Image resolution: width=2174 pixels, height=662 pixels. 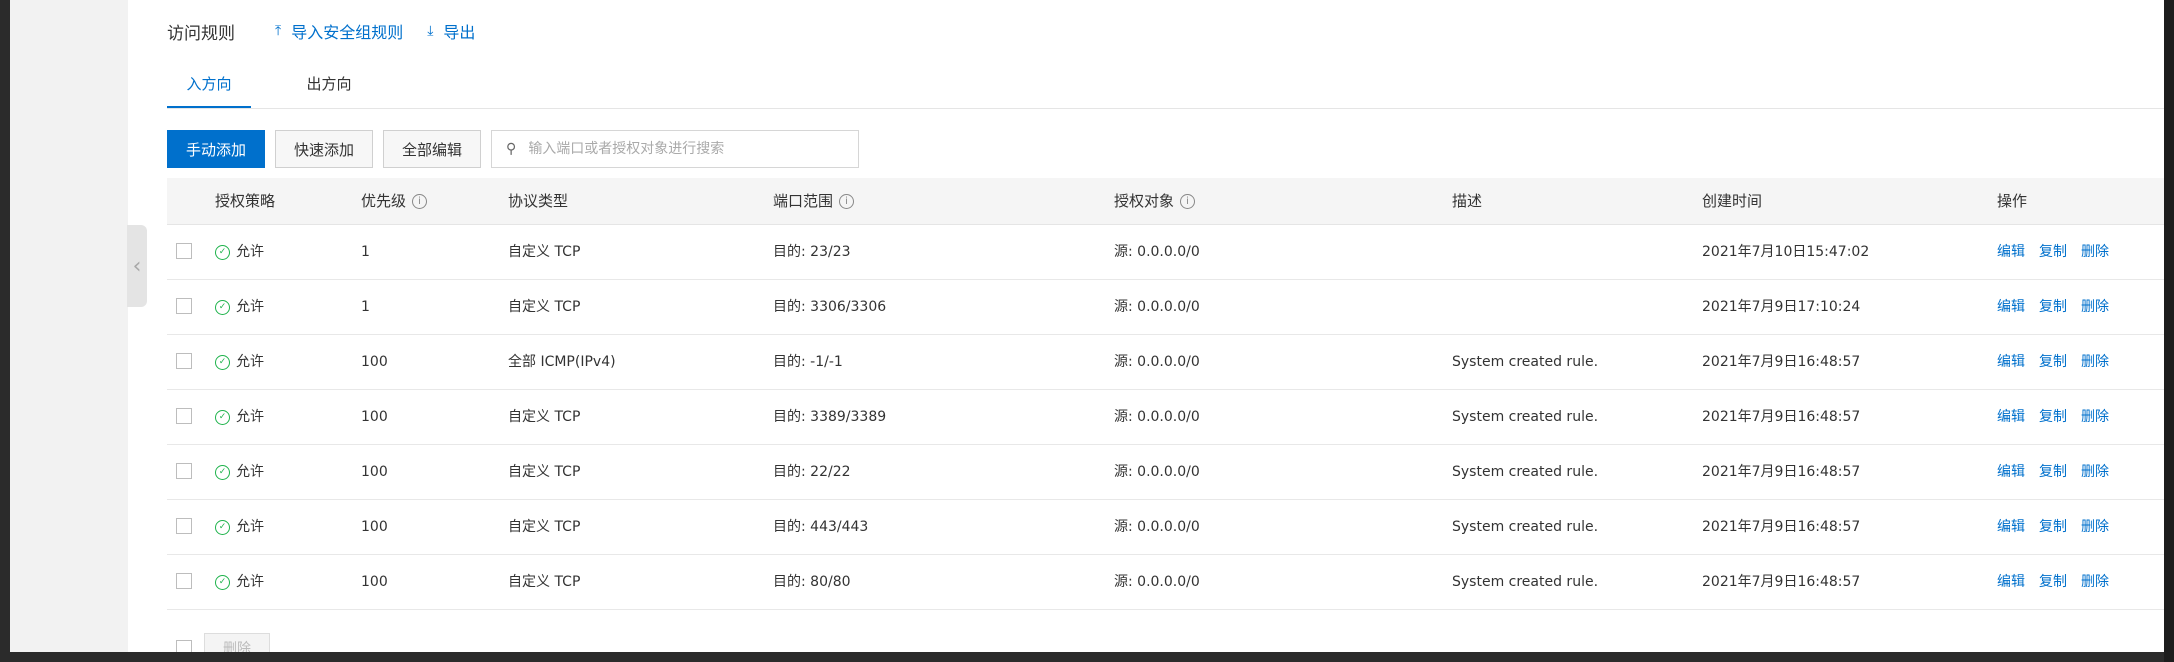 What do you see at coordinates (1786, 252) in the screenshot?
I see `created-cell: 2021年7月10日15:47:02` at bounding box center [1786, 252].